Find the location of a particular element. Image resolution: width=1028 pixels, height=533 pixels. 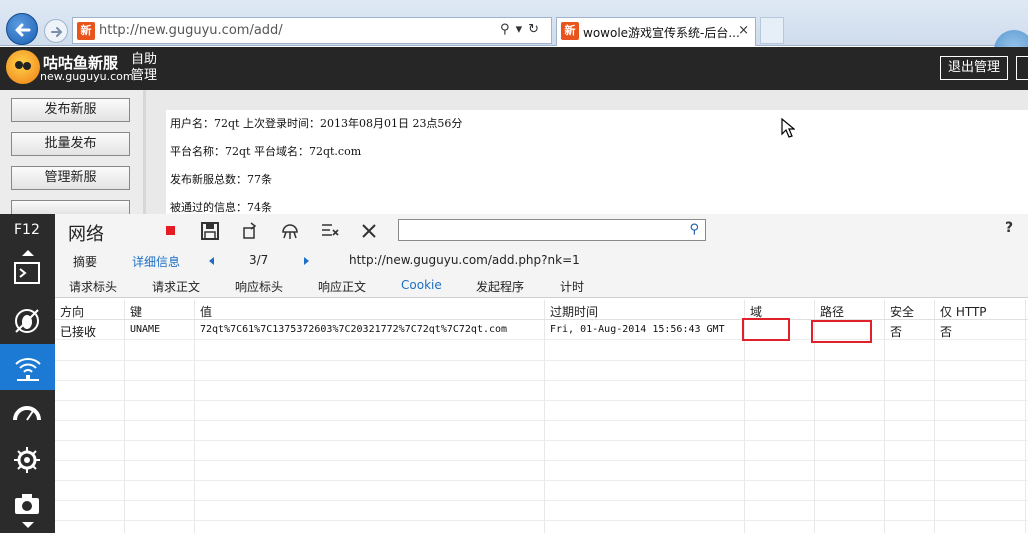

close-icon is located at coordinates (369, 231).